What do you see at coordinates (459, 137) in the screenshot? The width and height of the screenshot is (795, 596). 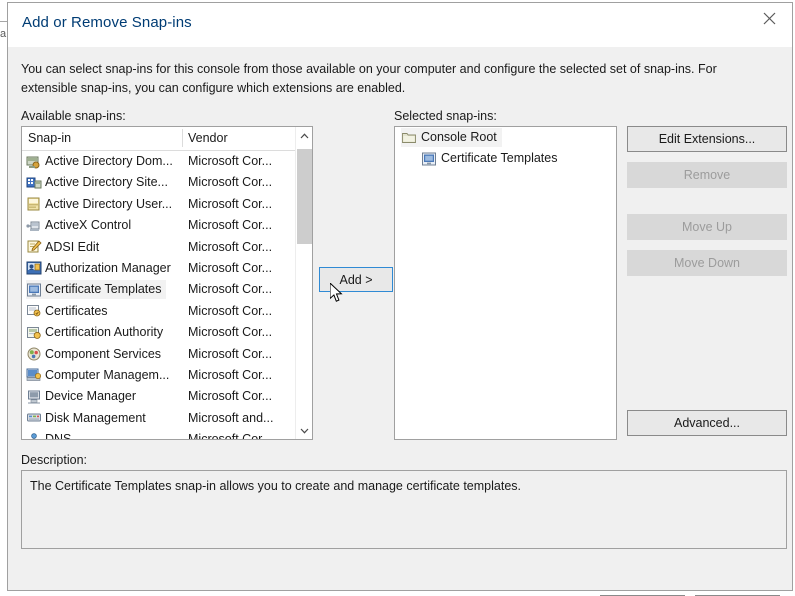 I see `tree-node-label: Console Root` at bounding box center [459, 137].